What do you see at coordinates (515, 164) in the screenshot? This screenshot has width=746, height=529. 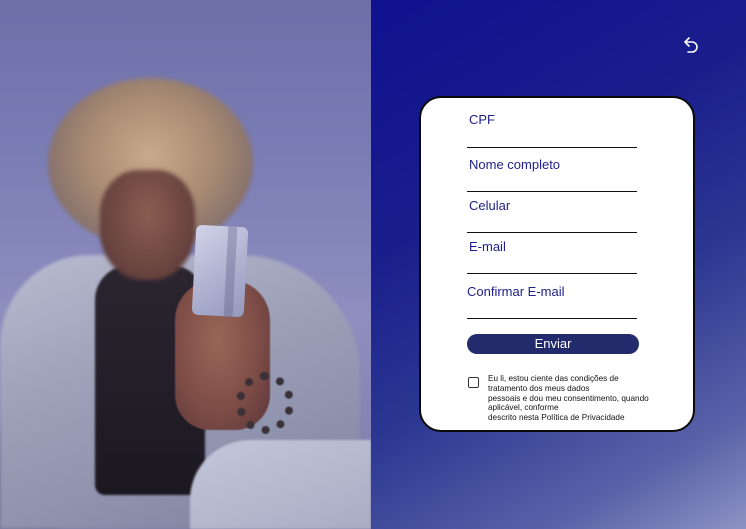 I see `full-name-label: Nome completo` at bounding box center [515, 164].